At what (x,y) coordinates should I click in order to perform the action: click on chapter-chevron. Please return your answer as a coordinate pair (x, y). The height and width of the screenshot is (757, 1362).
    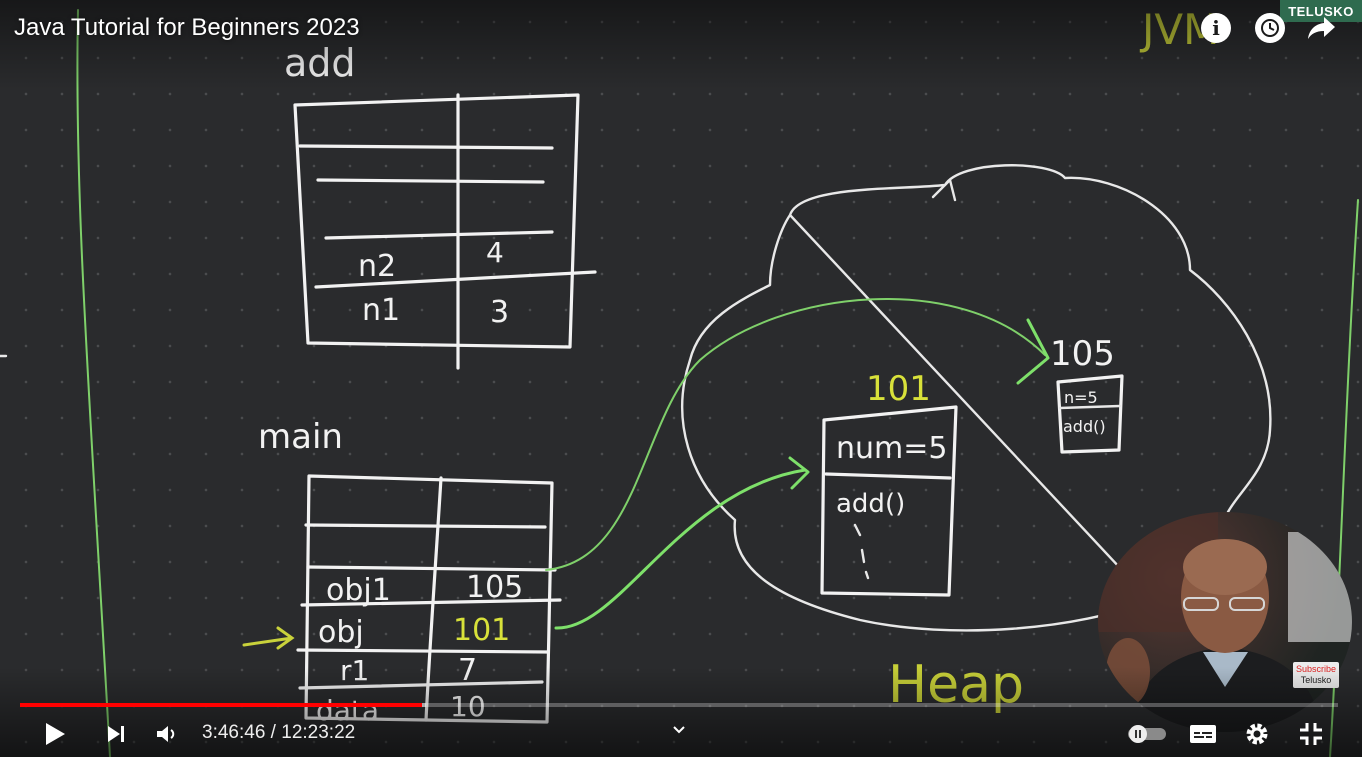
    Looking at the image, I should click on (679, 730).